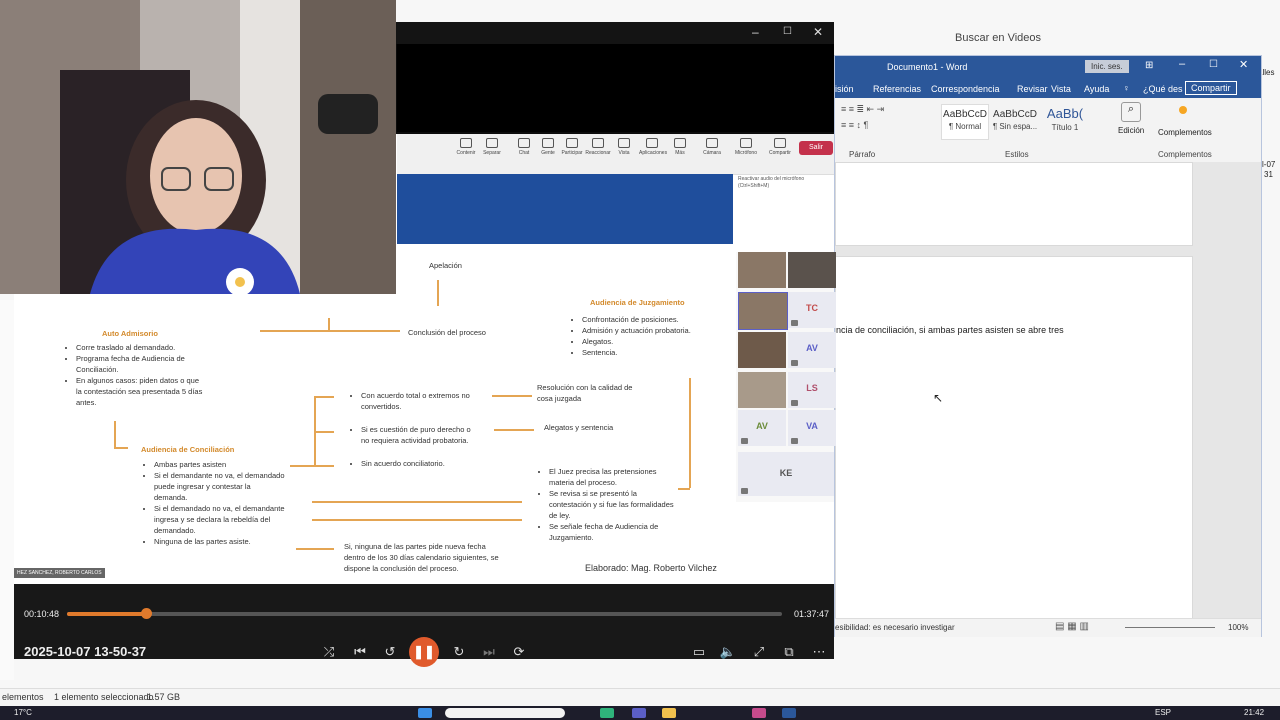 The width and height of the screenshot is (1280, 720). Describe the element at coordinates (1065, 122) in the screenshot. I see `style-titulo1: AaBb( Título 1` at that location.